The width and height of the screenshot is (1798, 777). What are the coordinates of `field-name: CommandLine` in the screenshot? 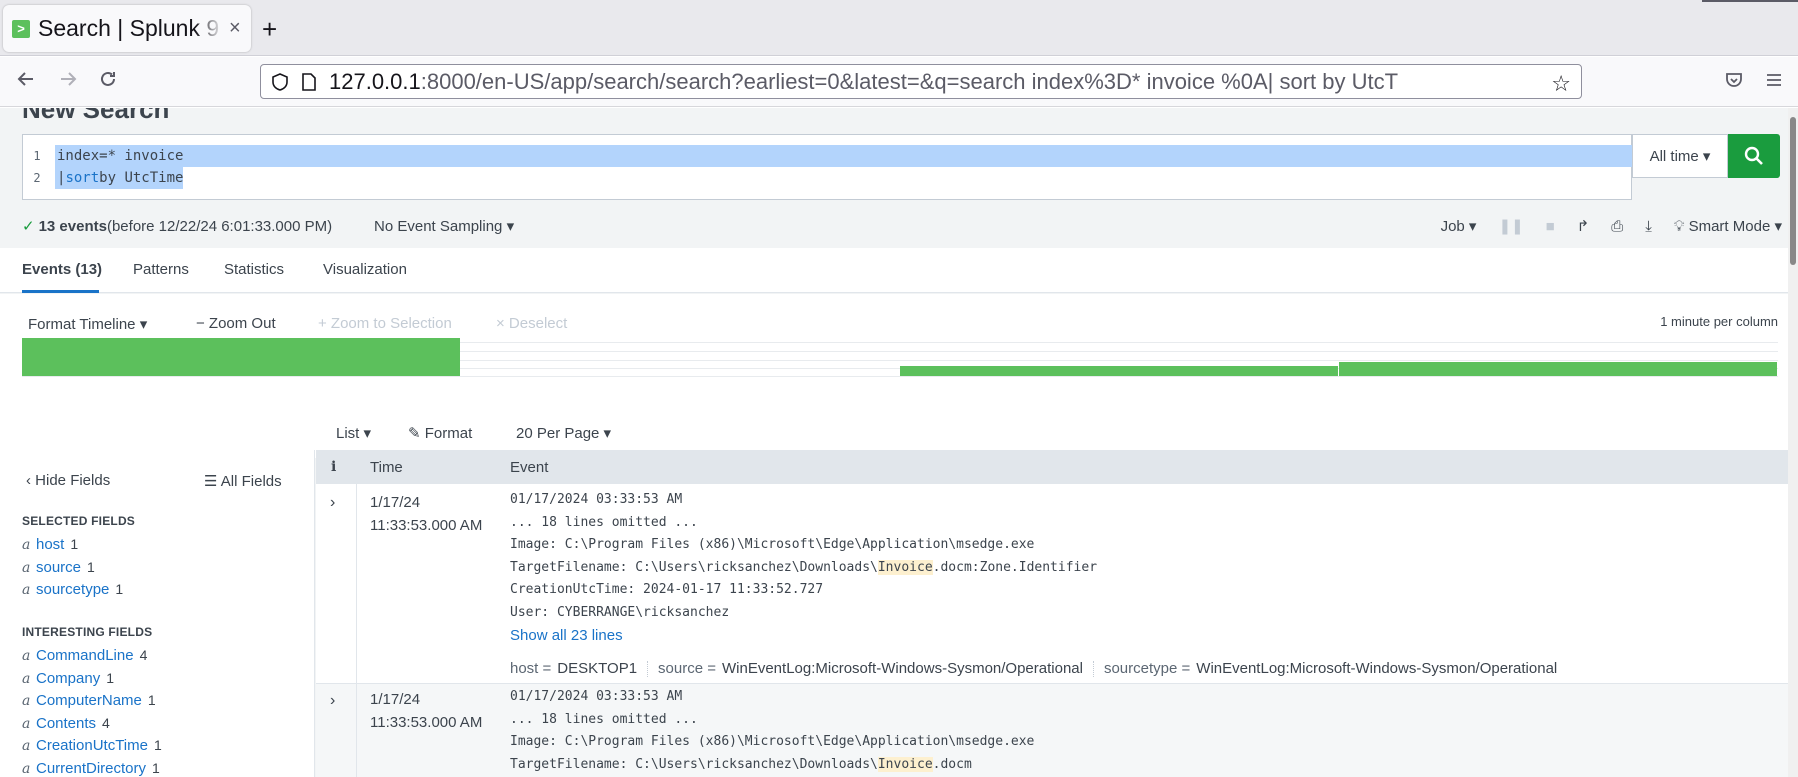 It's located at (85, 655).